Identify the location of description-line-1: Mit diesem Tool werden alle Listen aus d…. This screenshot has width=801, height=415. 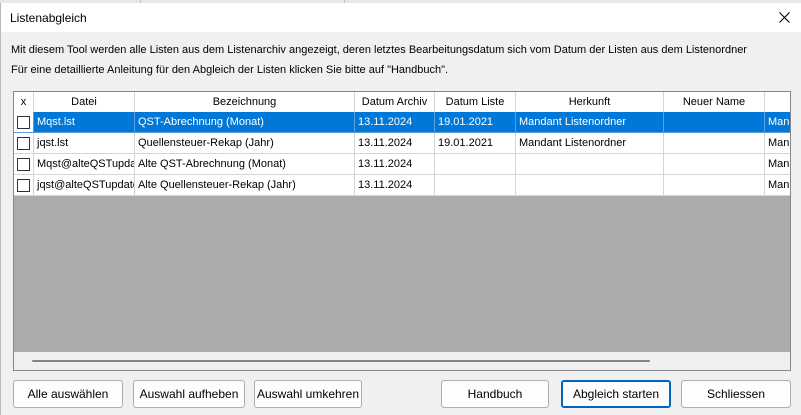
(379, 50).